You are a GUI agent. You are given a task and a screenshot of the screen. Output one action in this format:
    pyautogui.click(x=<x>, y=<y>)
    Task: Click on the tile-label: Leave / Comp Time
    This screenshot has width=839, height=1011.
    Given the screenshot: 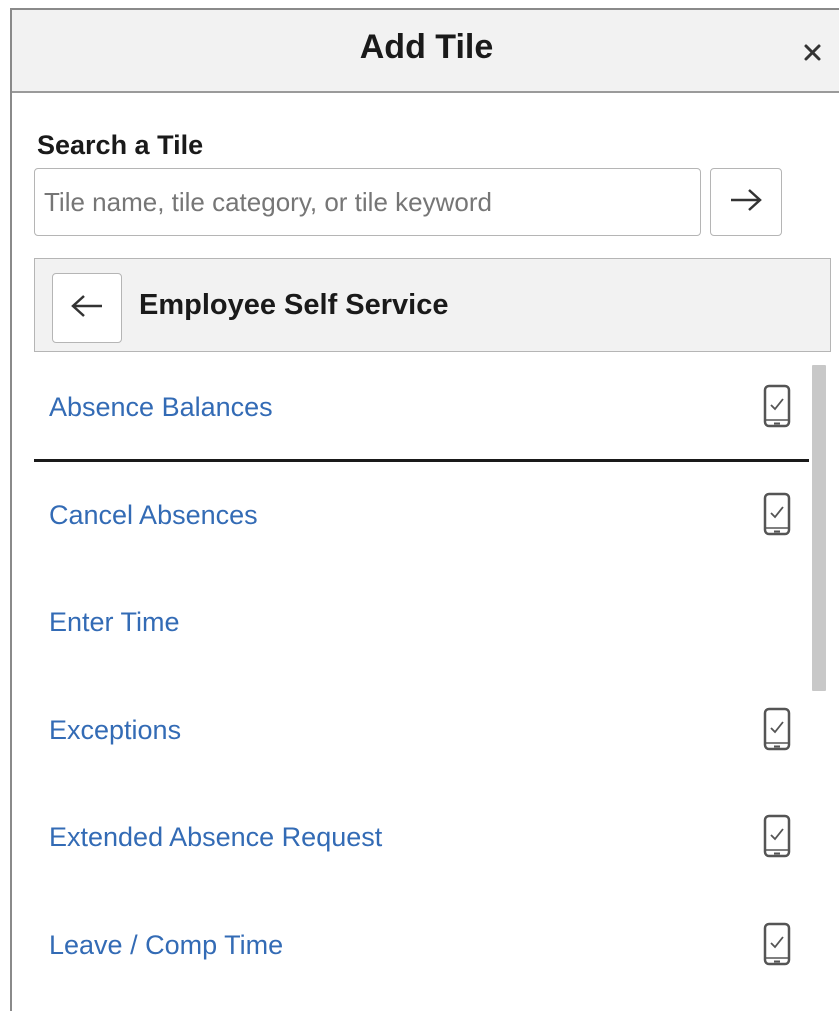 What is the action you would take?
    pyautogui.click(x=166, y=945)
    